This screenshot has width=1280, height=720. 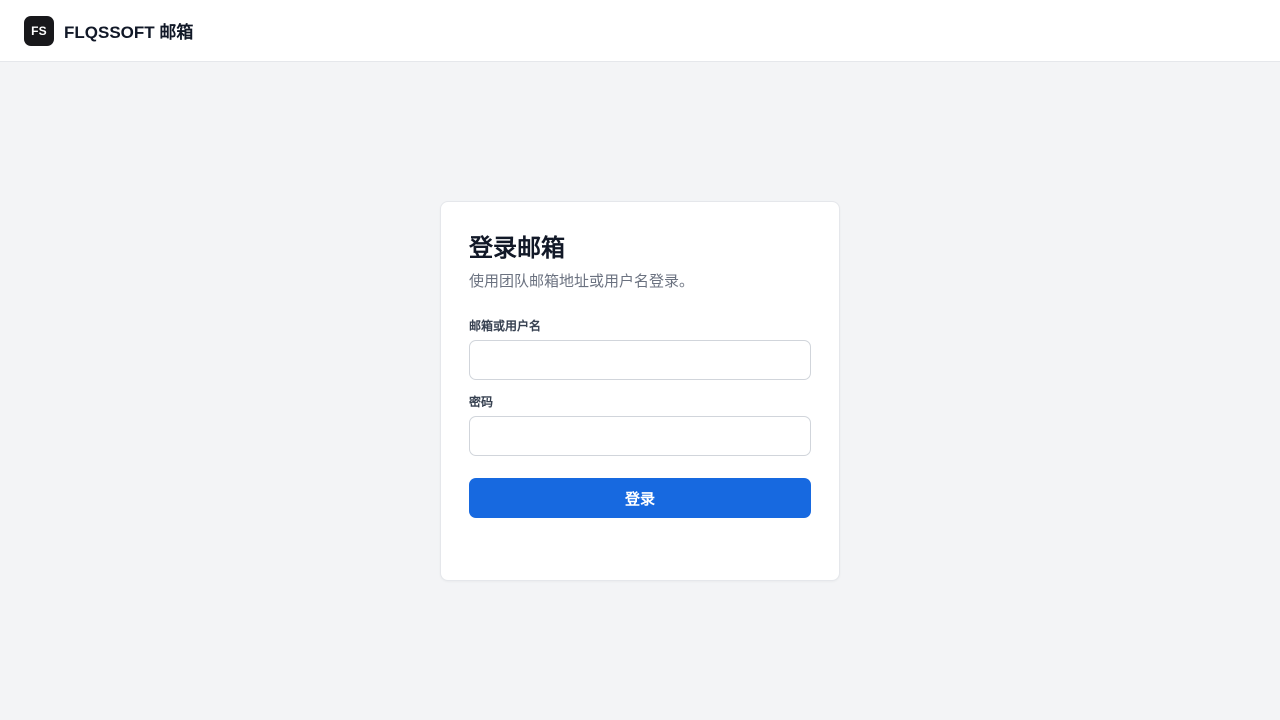 I want to click on login-subtitle: 使用团队邮箱地址或用户名登录。, so click(x=582, y=281).